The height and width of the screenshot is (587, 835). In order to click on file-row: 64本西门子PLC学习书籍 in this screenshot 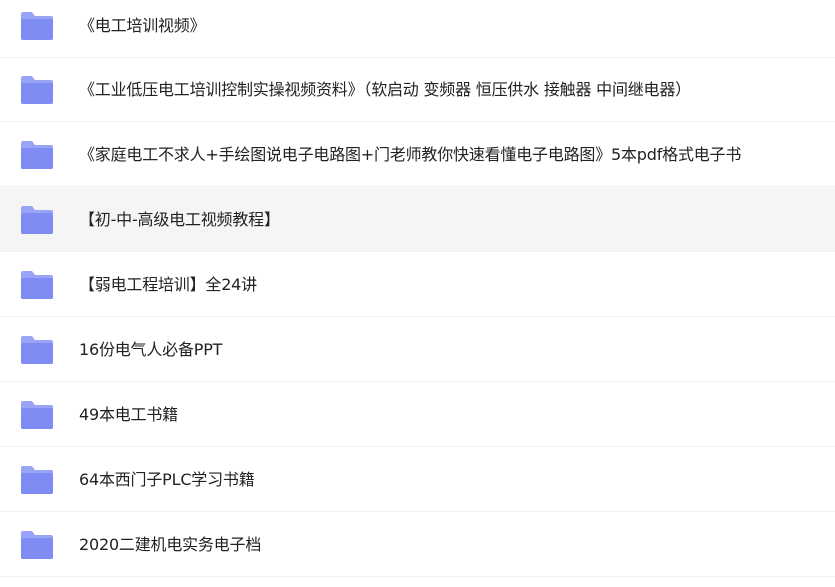, I will do `click(417, 480)`.